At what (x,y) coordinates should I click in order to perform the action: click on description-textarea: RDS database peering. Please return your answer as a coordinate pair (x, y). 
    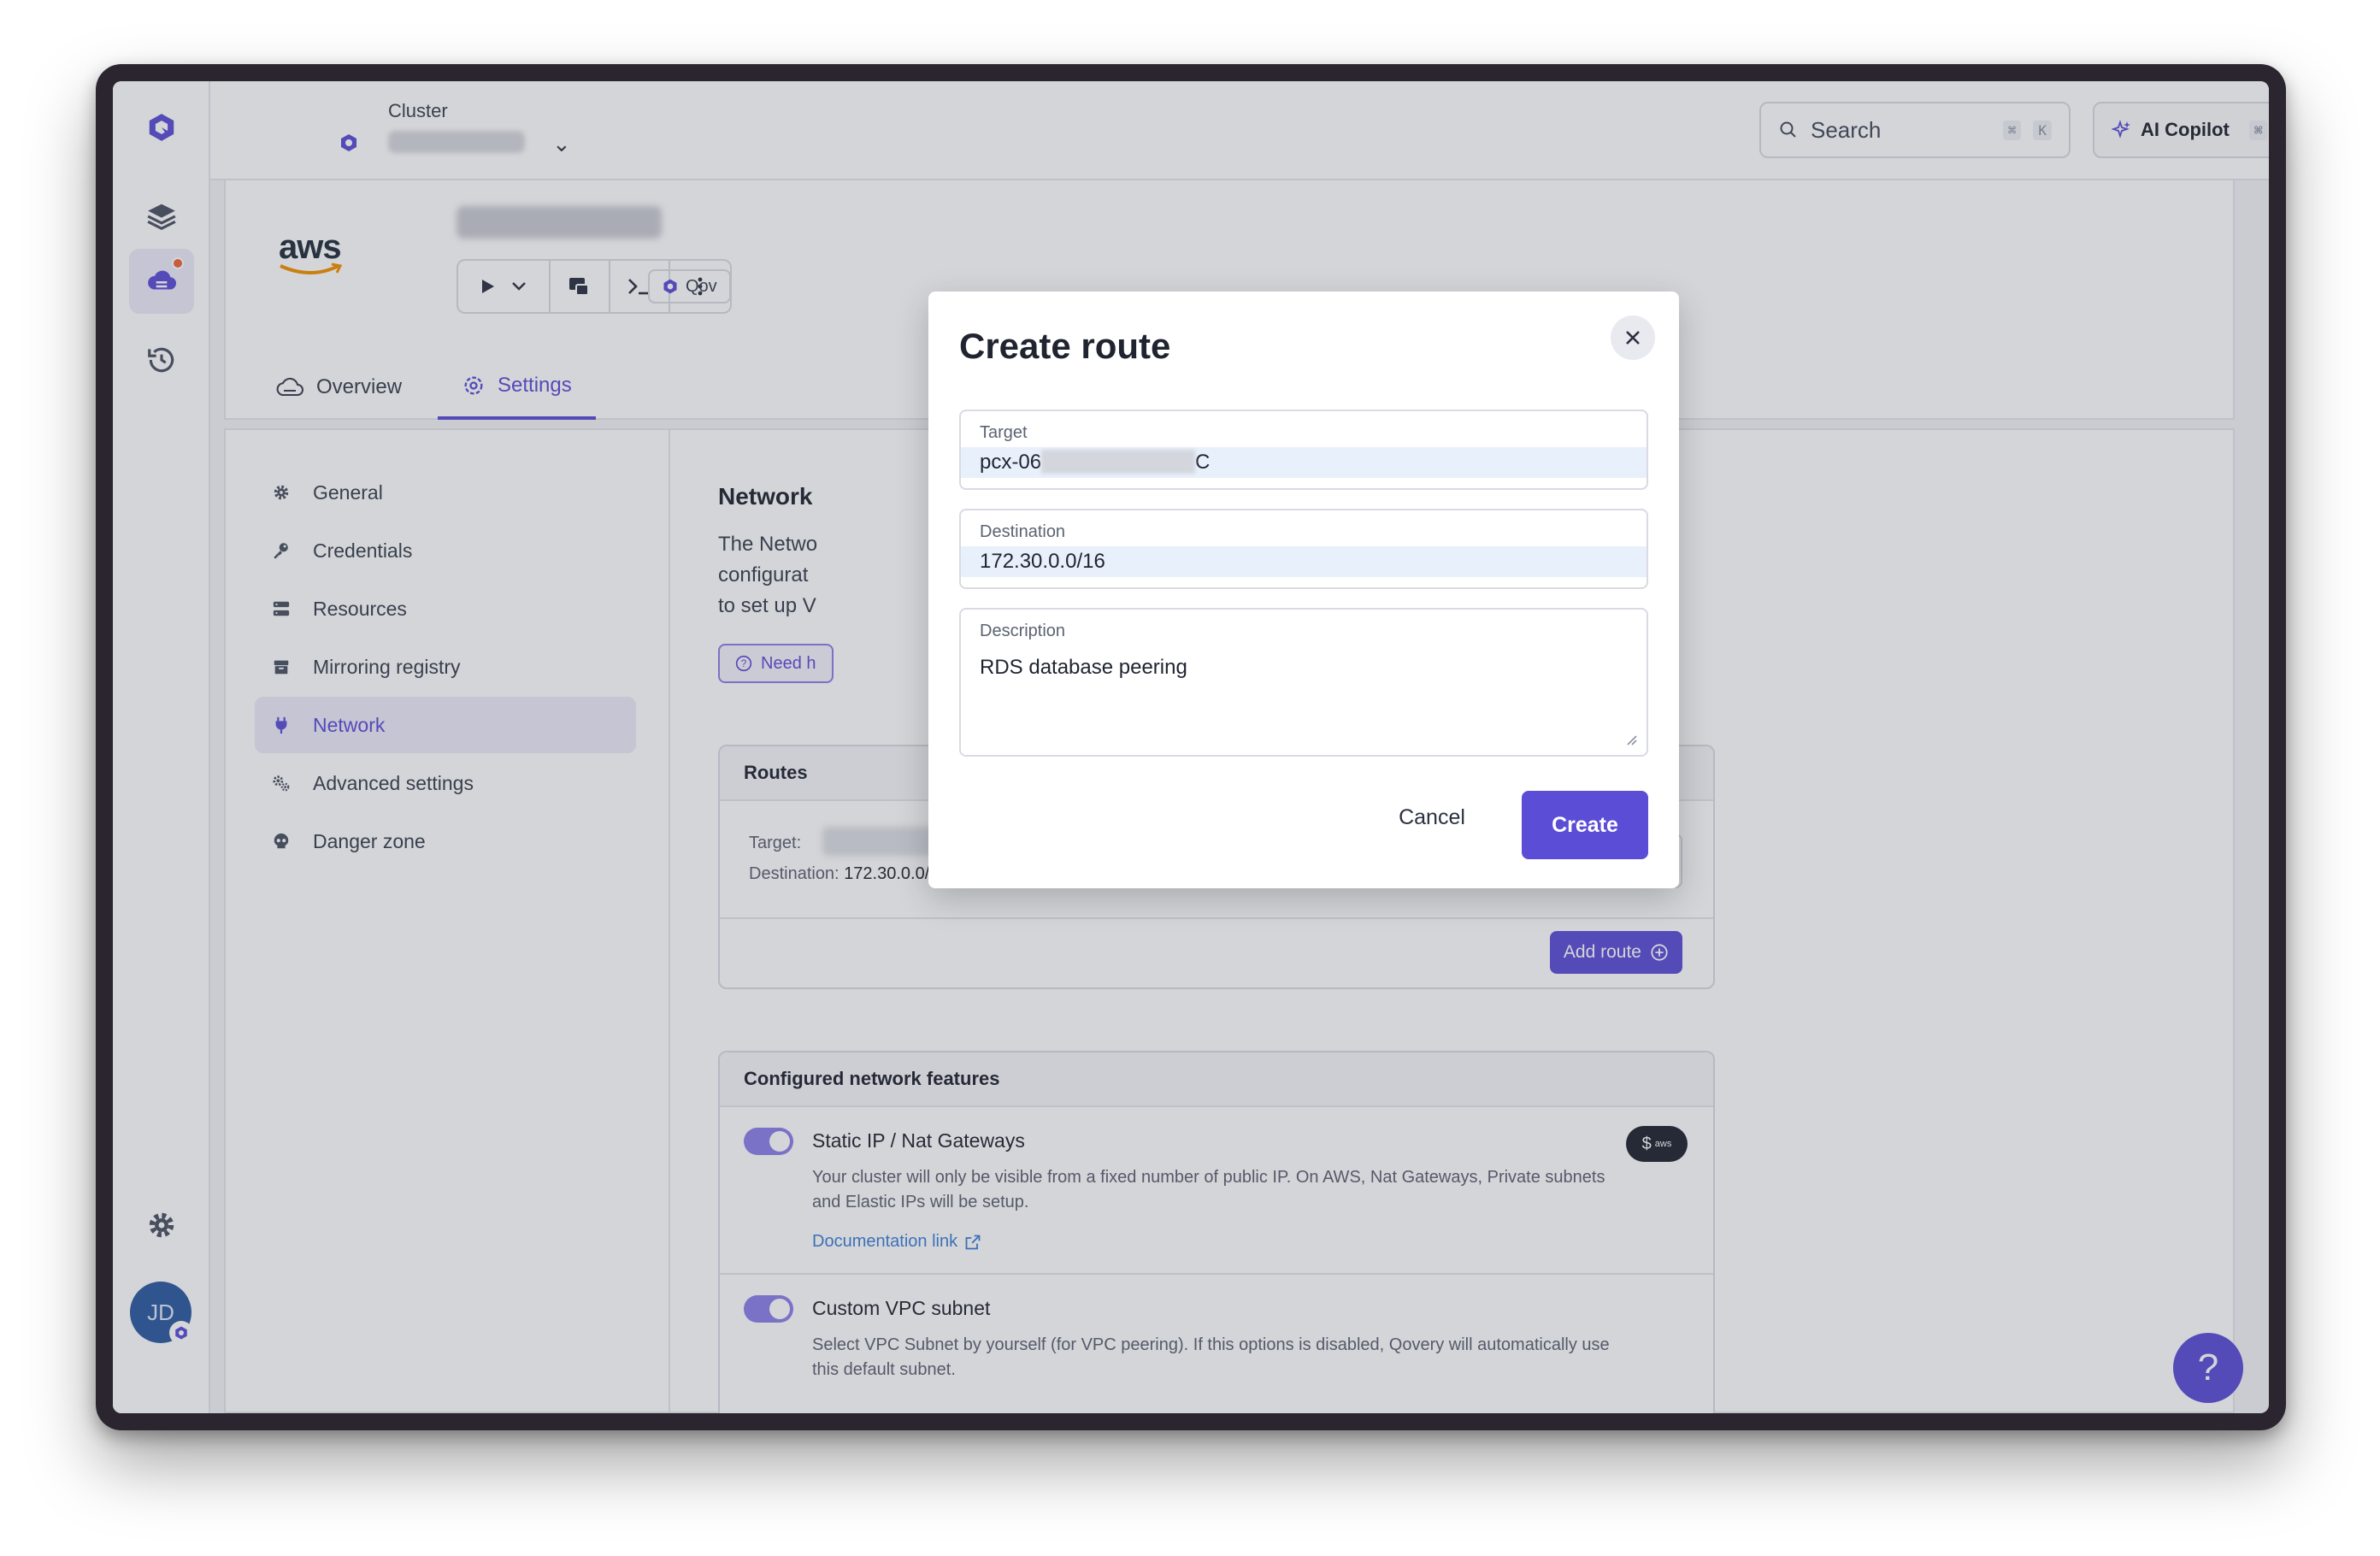
    Looking at the image, I should click on (1083, 668).